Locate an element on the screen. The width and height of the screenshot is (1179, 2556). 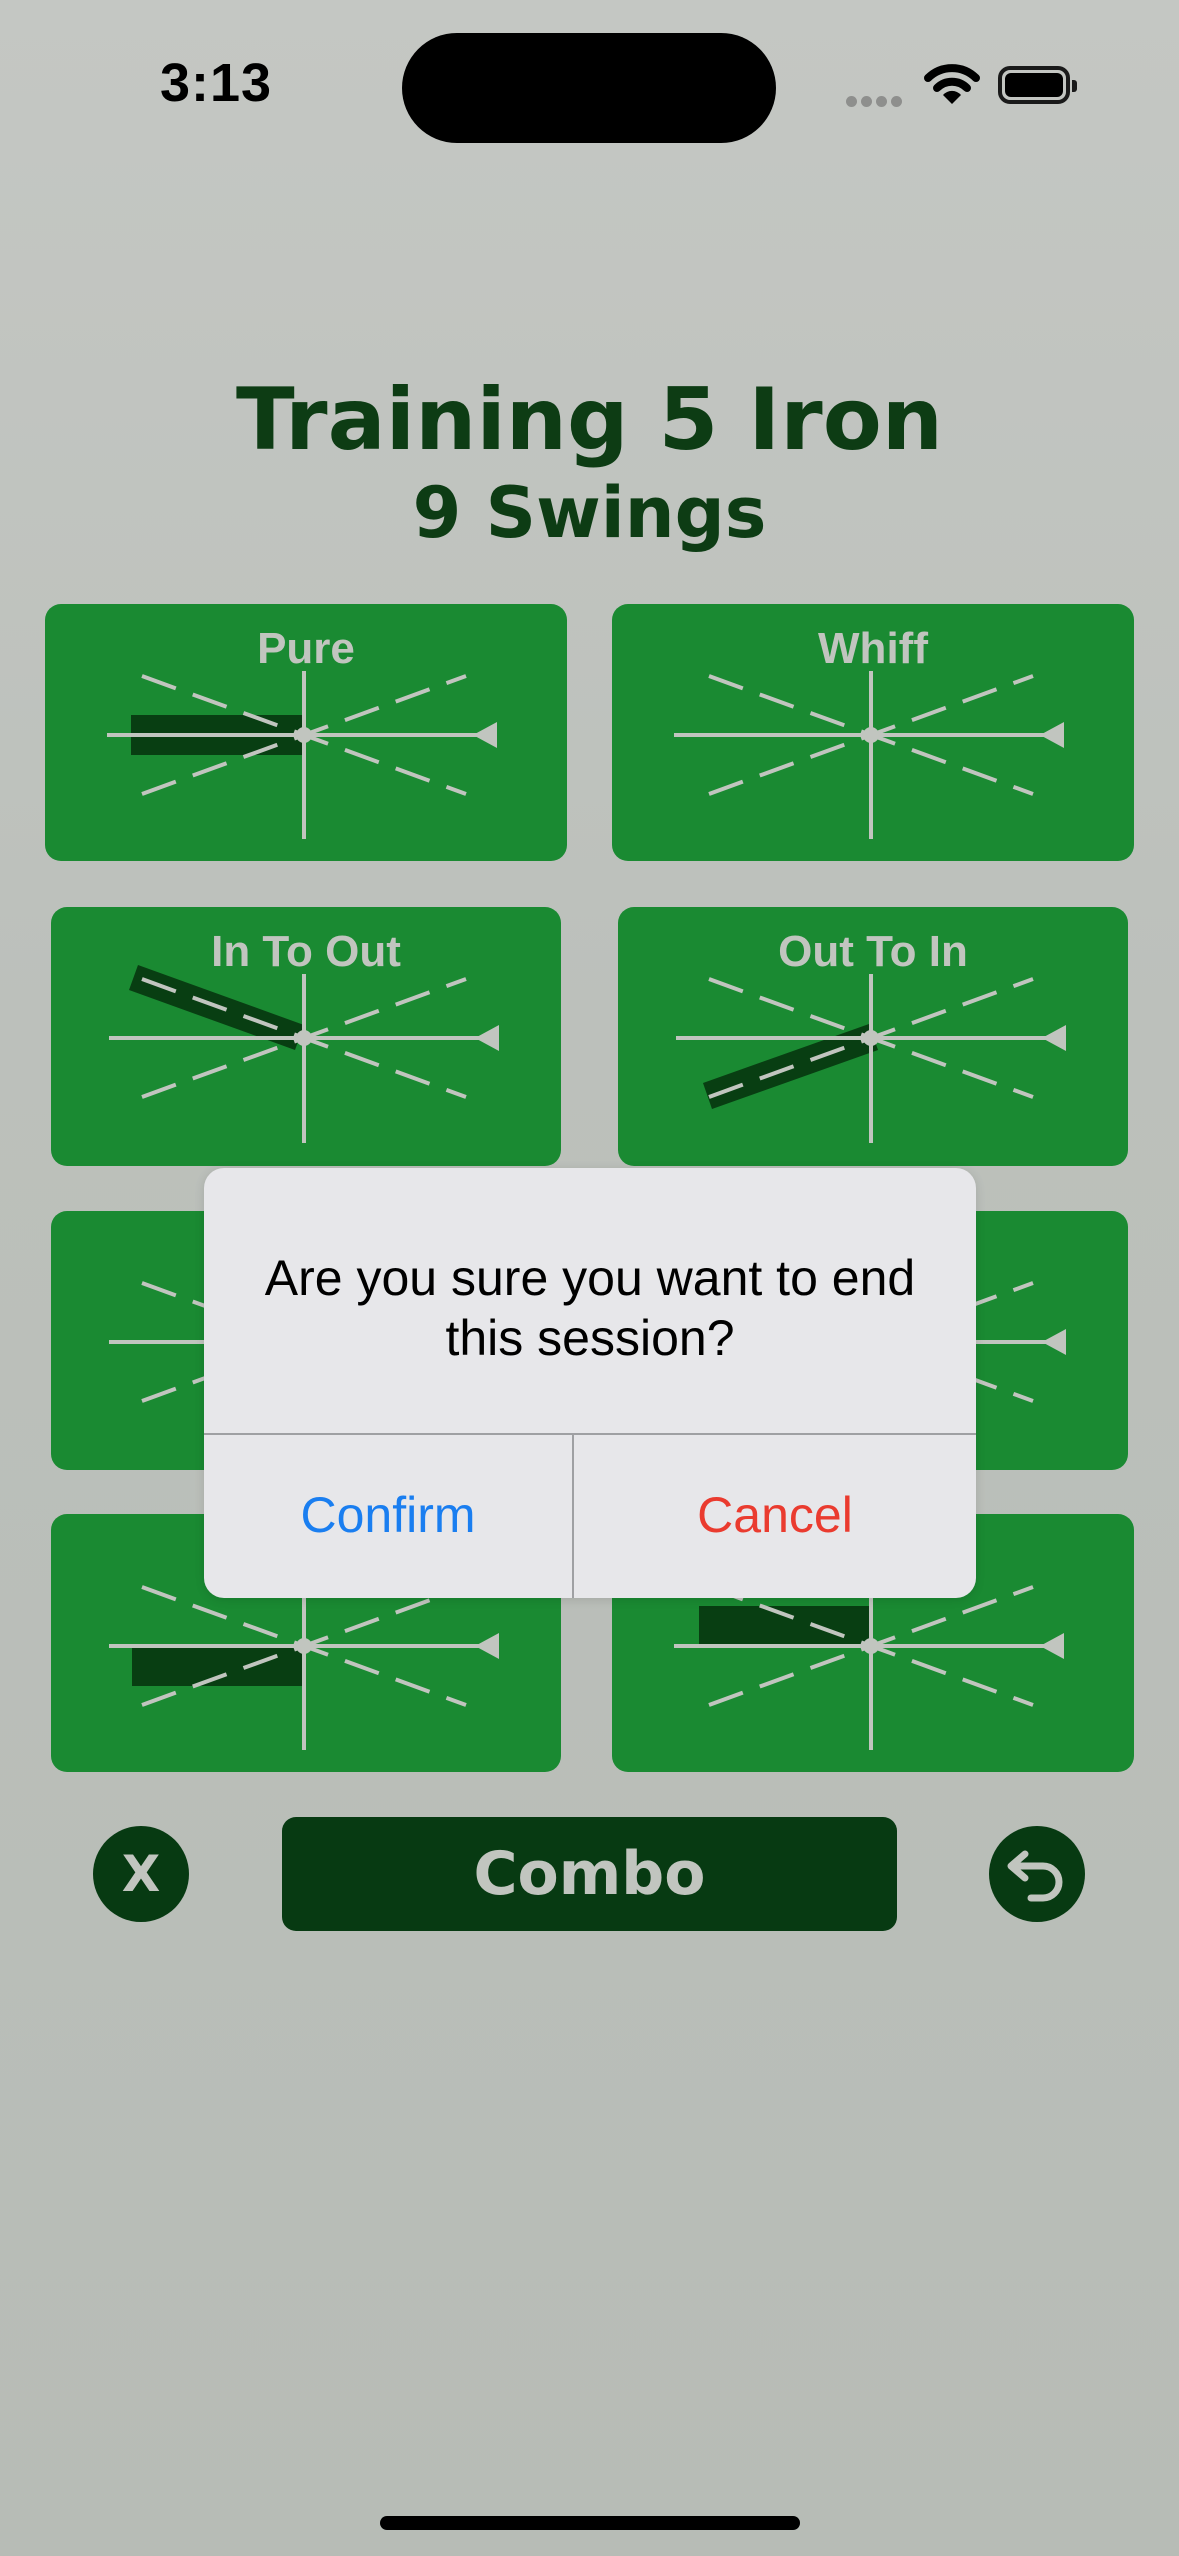
tile-pure: Pure is located at coordinates (306, 732).